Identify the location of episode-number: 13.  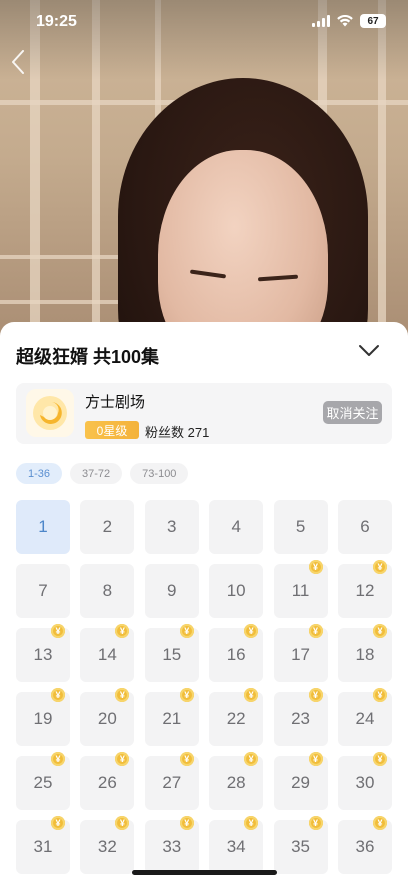
(43, 654).